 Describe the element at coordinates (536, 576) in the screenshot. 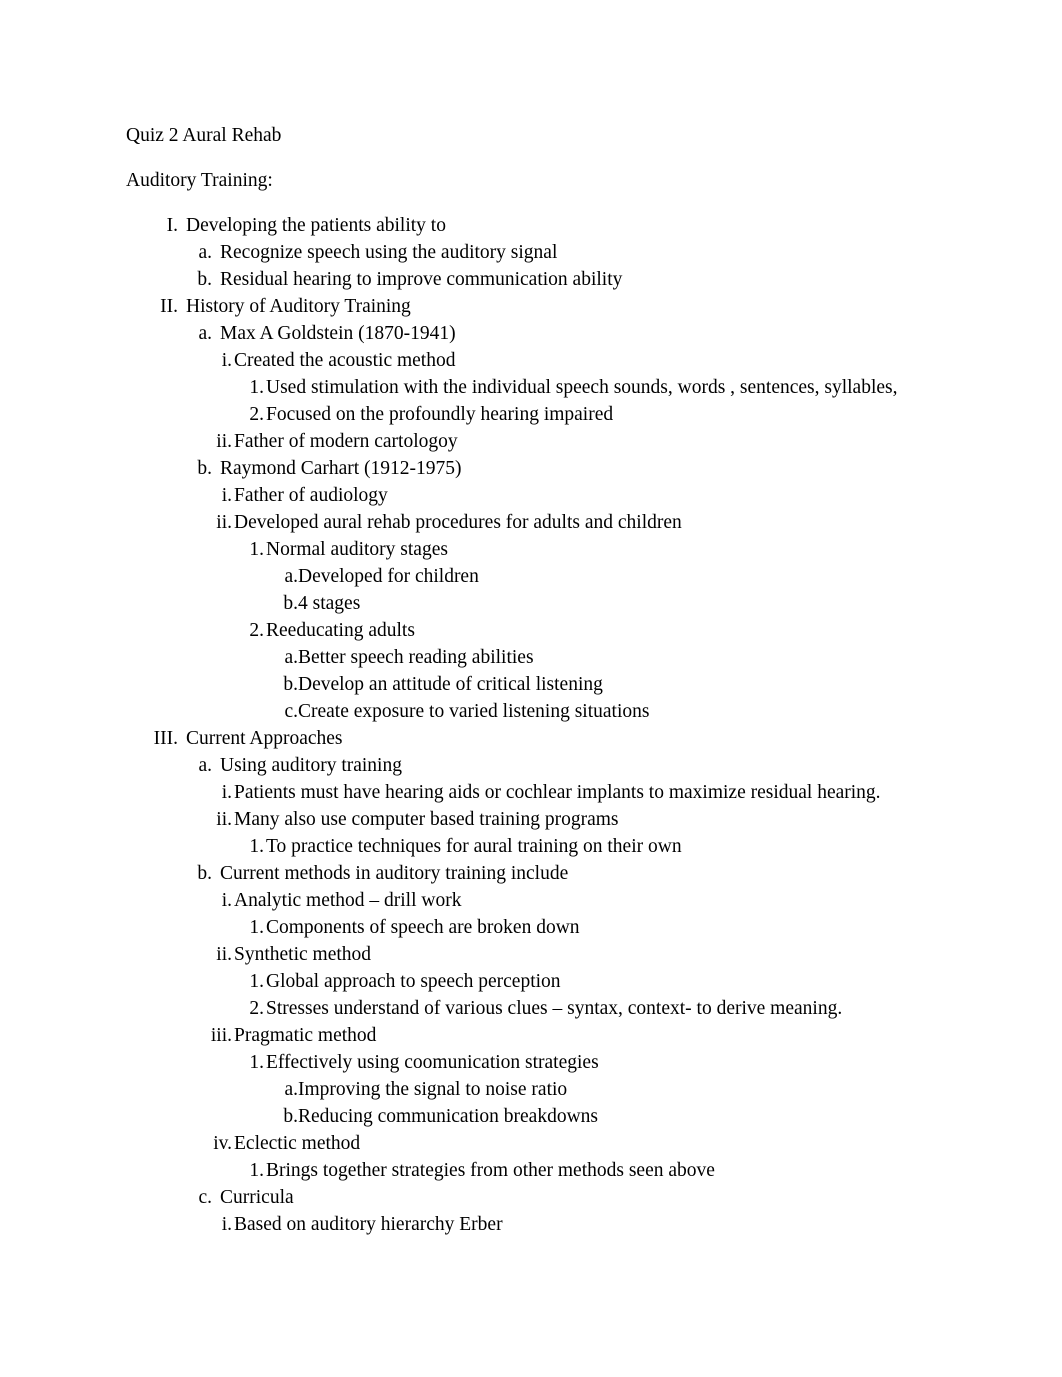

I see `outline-item: a. Developed for children` at that location.